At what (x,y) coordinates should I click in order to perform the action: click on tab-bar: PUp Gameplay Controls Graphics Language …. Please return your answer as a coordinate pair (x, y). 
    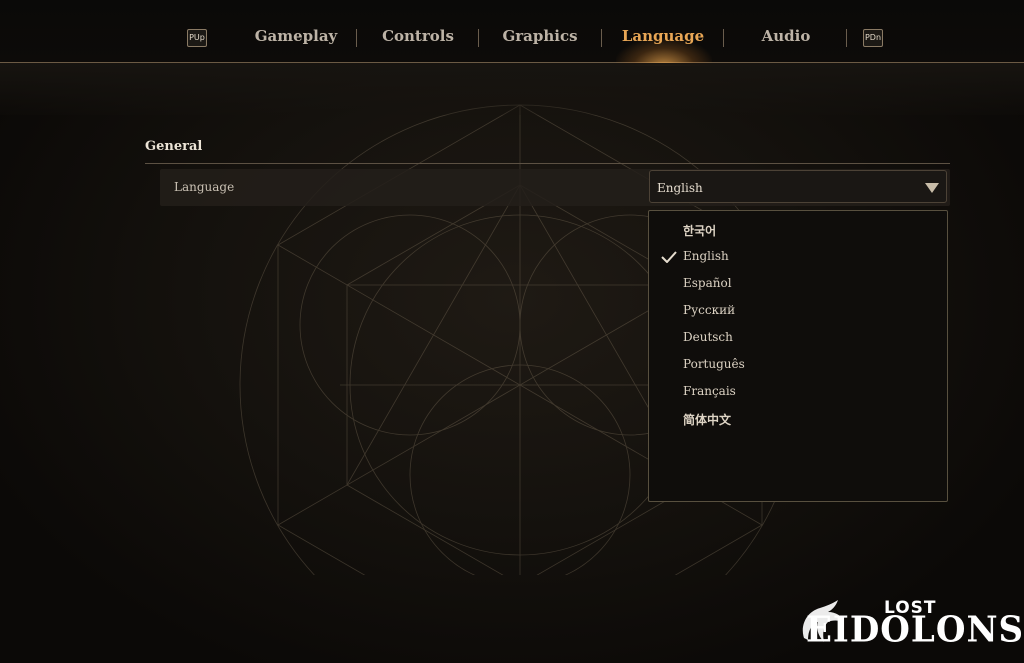
    Looking at the image, I should click on (512, 33).